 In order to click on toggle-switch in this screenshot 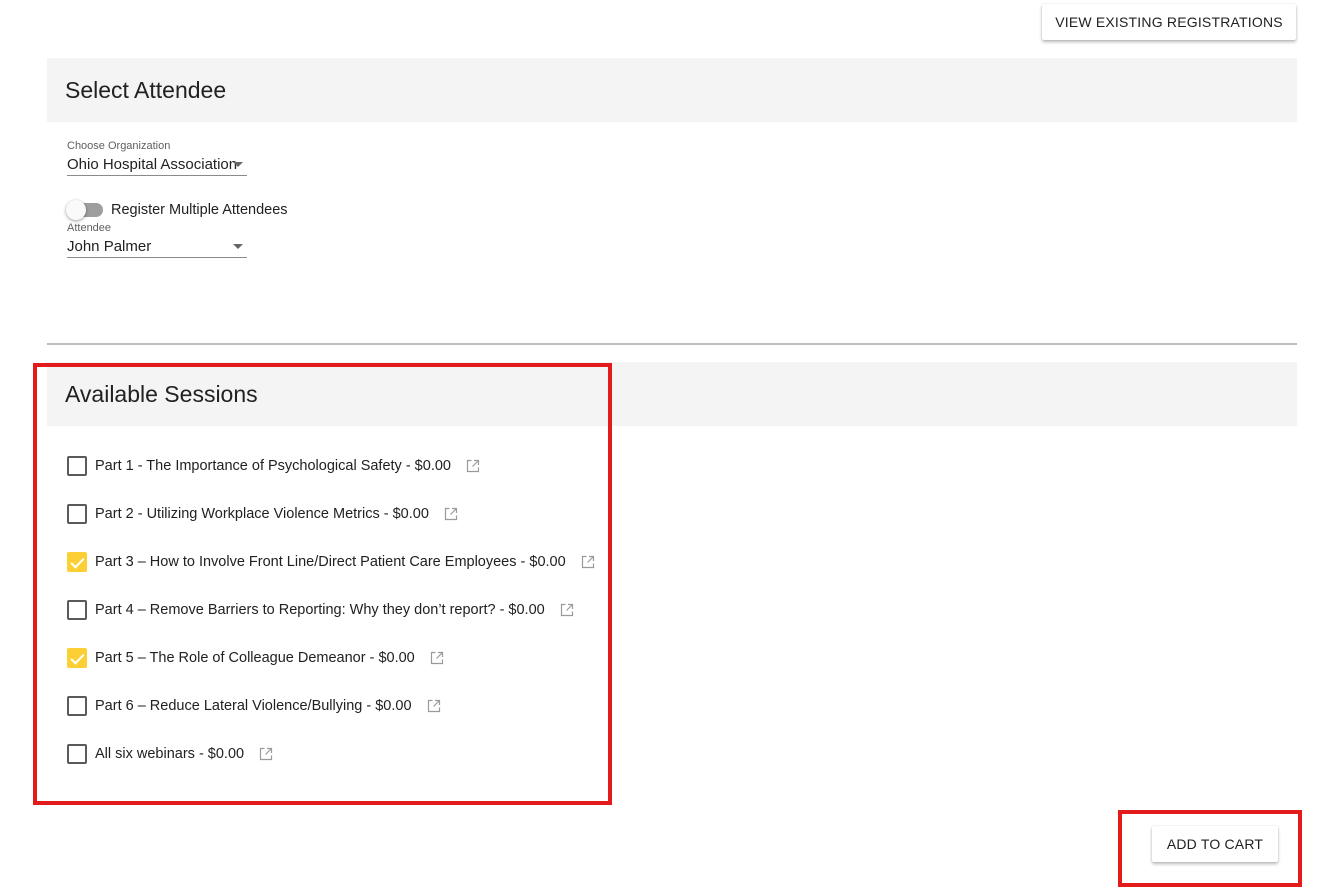, I will do `click(84, 210)`.